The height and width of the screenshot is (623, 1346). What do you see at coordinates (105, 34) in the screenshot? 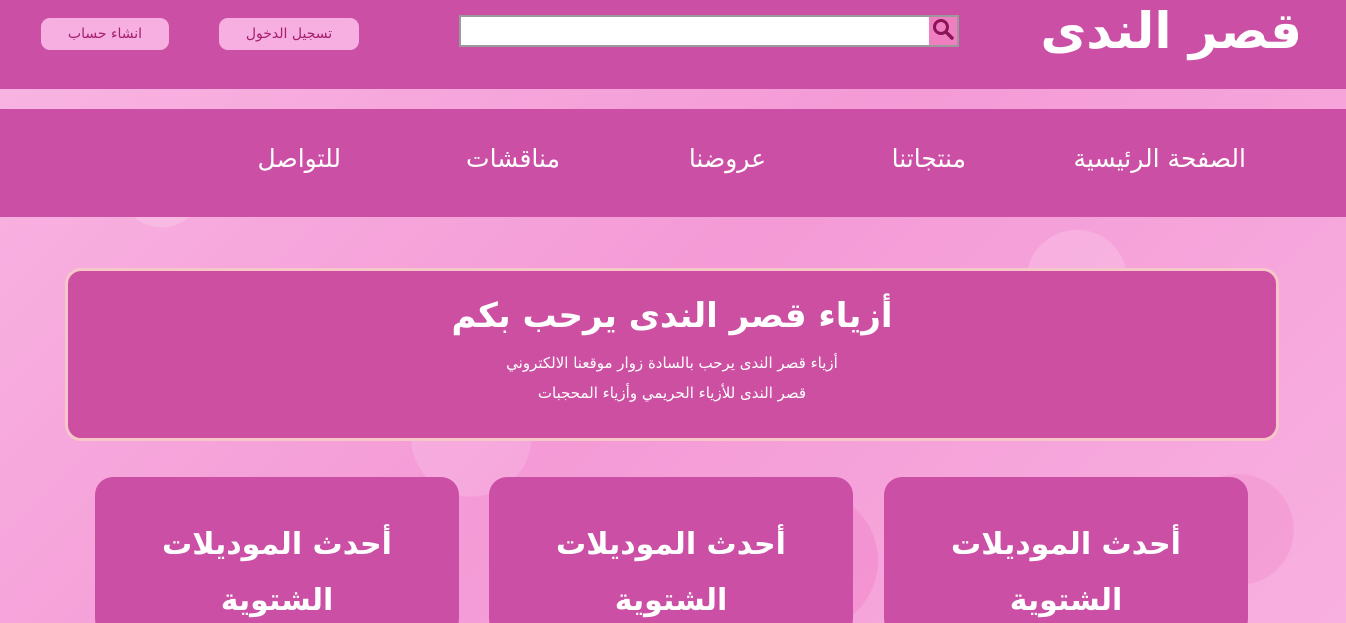
I see `register-button: انشاء حساب` at bounding box center [105, 34].